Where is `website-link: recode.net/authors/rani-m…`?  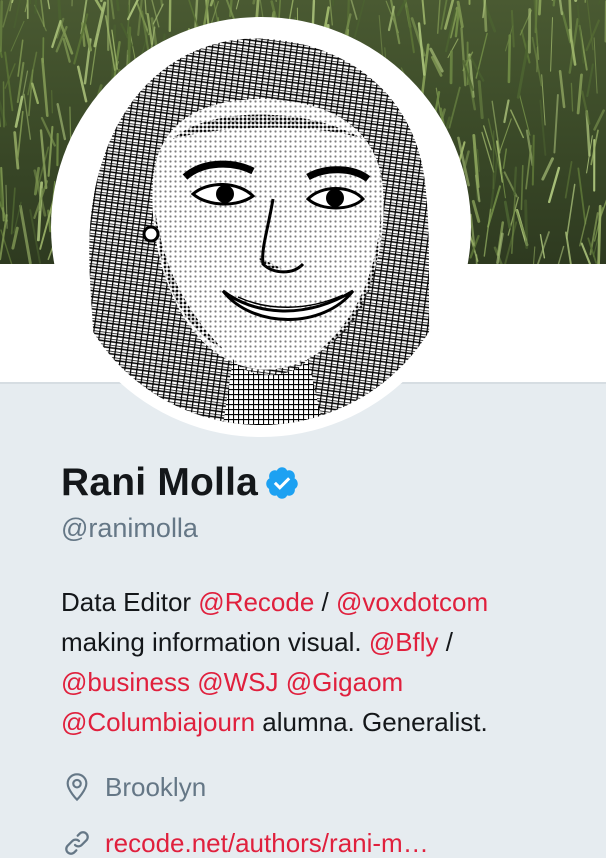
website-link: recode.net/authors/rani-m… is located at coordinates (267, 843).